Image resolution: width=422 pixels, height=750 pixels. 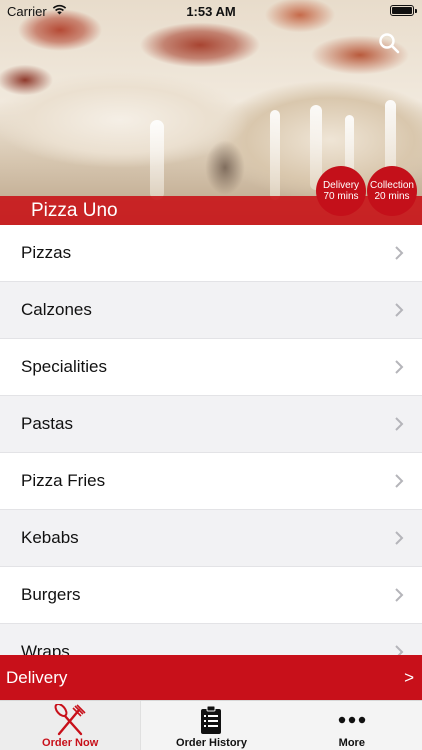 What do you see at coordinates (403, 10) in the screenshot?
I see `battery-icon` at bounding box center [403, 10].